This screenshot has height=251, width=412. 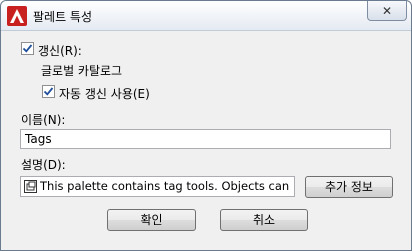 I want to click on autocad-app-icon, so click(x=17, y=16).